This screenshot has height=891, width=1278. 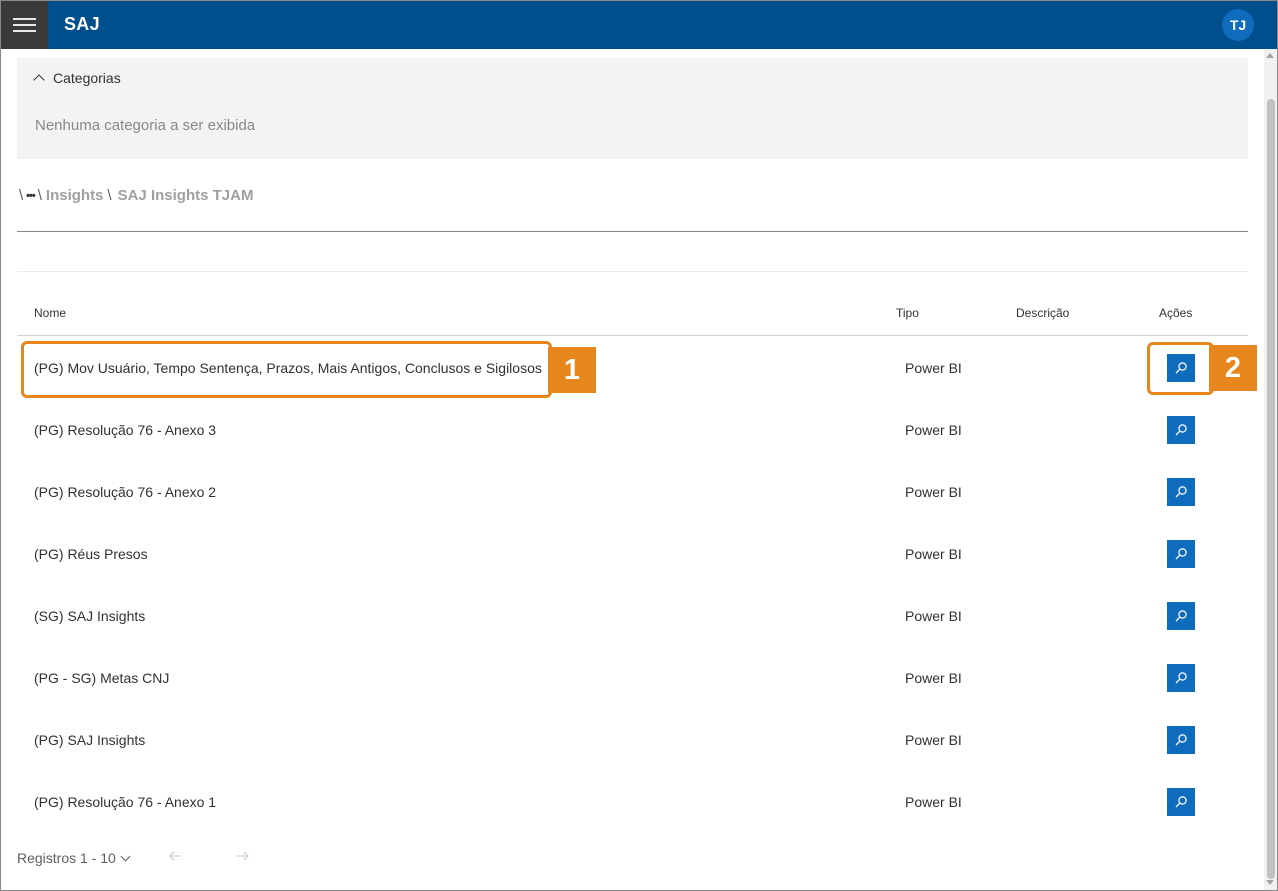 What do you see at coordinates (91, 554) in the screenshot?
I see `report-name: (PG) Réus Presos` at bounding box center [91, 554].